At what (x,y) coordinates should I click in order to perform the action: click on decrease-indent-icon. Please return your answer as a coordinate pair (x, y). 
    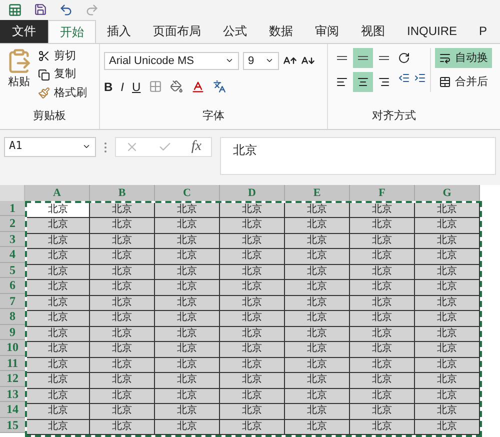
    Looking at the image, I should click on (404, 78).